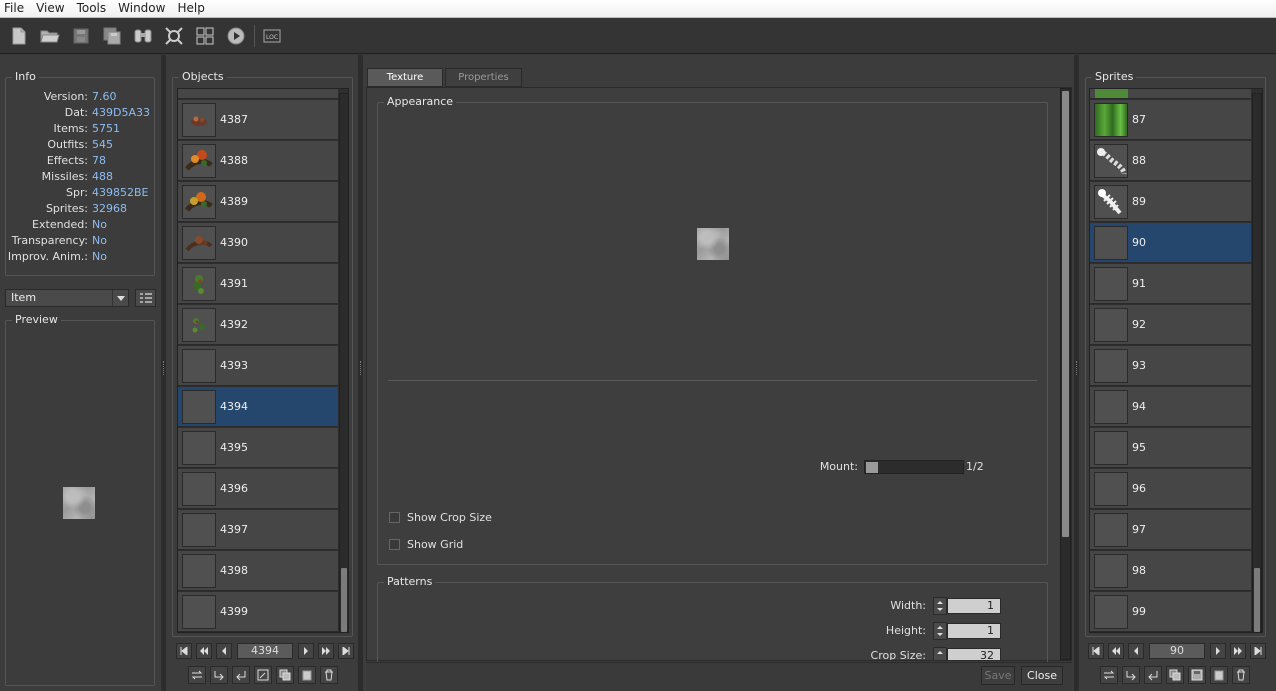 The height and width of the screenshot is (691, 1276). Describe the element at coordinates (1238, 651) in the screenshot. I see `sprites-next-fast-icon` at that location.